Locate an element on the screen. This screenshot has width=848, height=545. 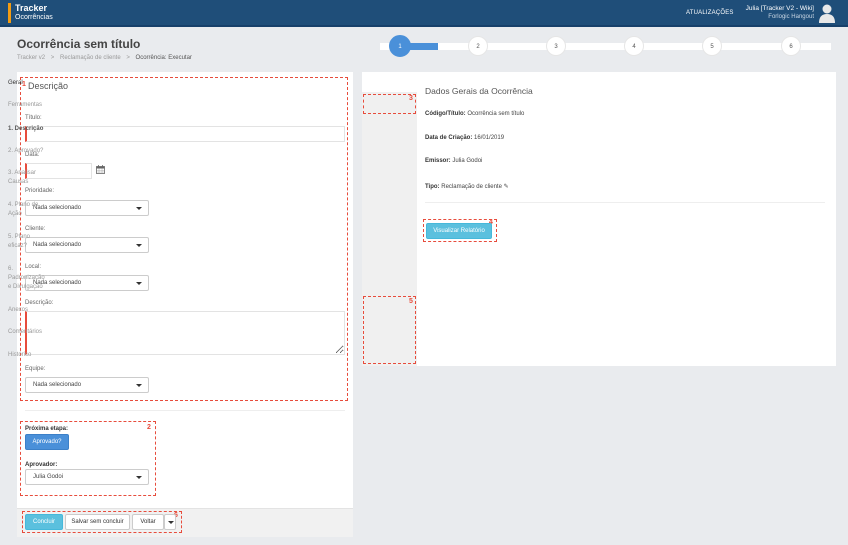
tab-step-3: 3. Analisar Causas is located at coordinates (30, 178).